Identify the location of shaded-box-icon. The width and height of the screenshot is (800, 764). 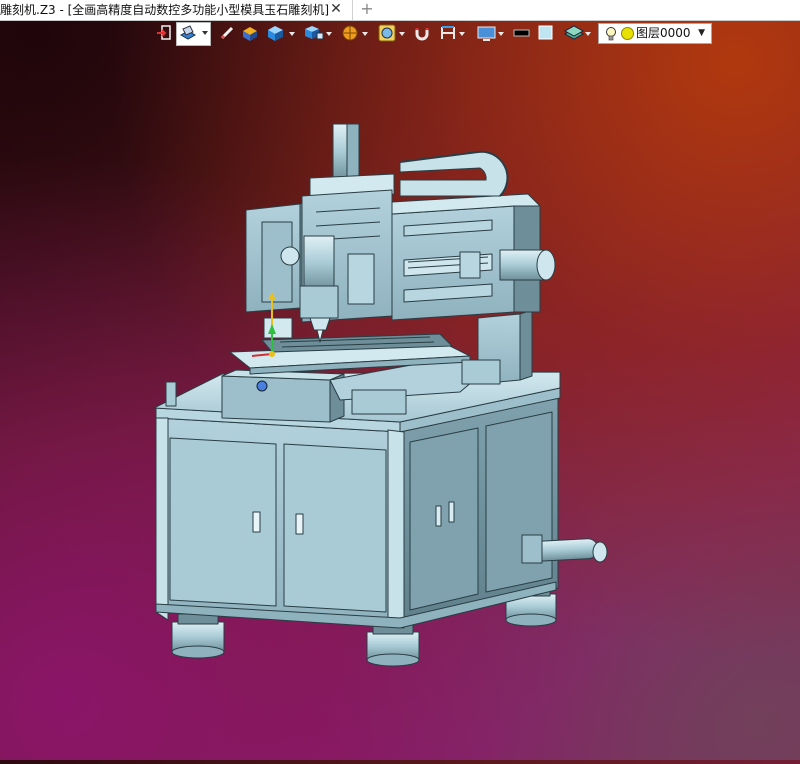
(250, 33).